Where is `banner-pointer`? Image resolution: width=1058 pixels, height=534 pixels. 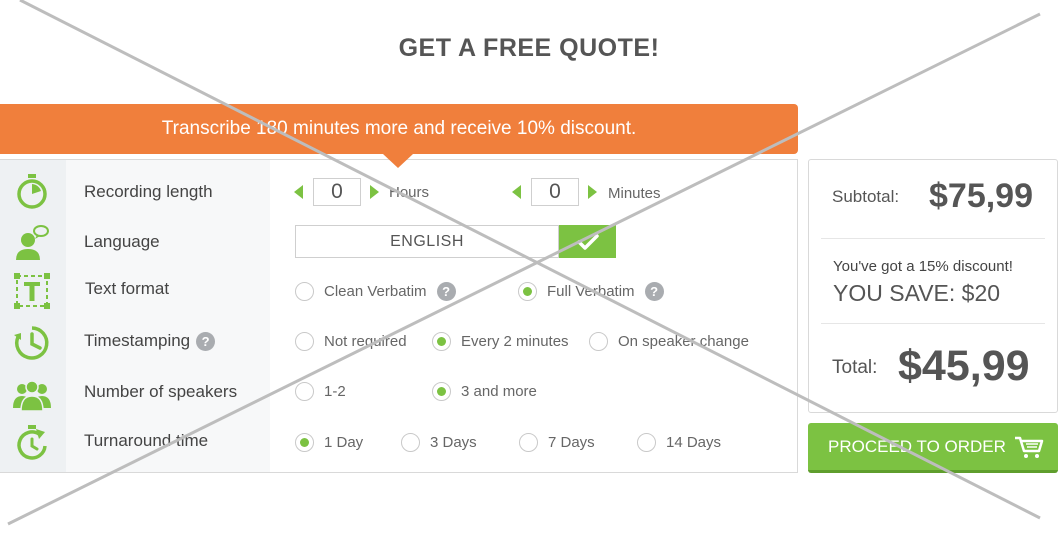
banner-pointer is located at coordinates (398, 161).